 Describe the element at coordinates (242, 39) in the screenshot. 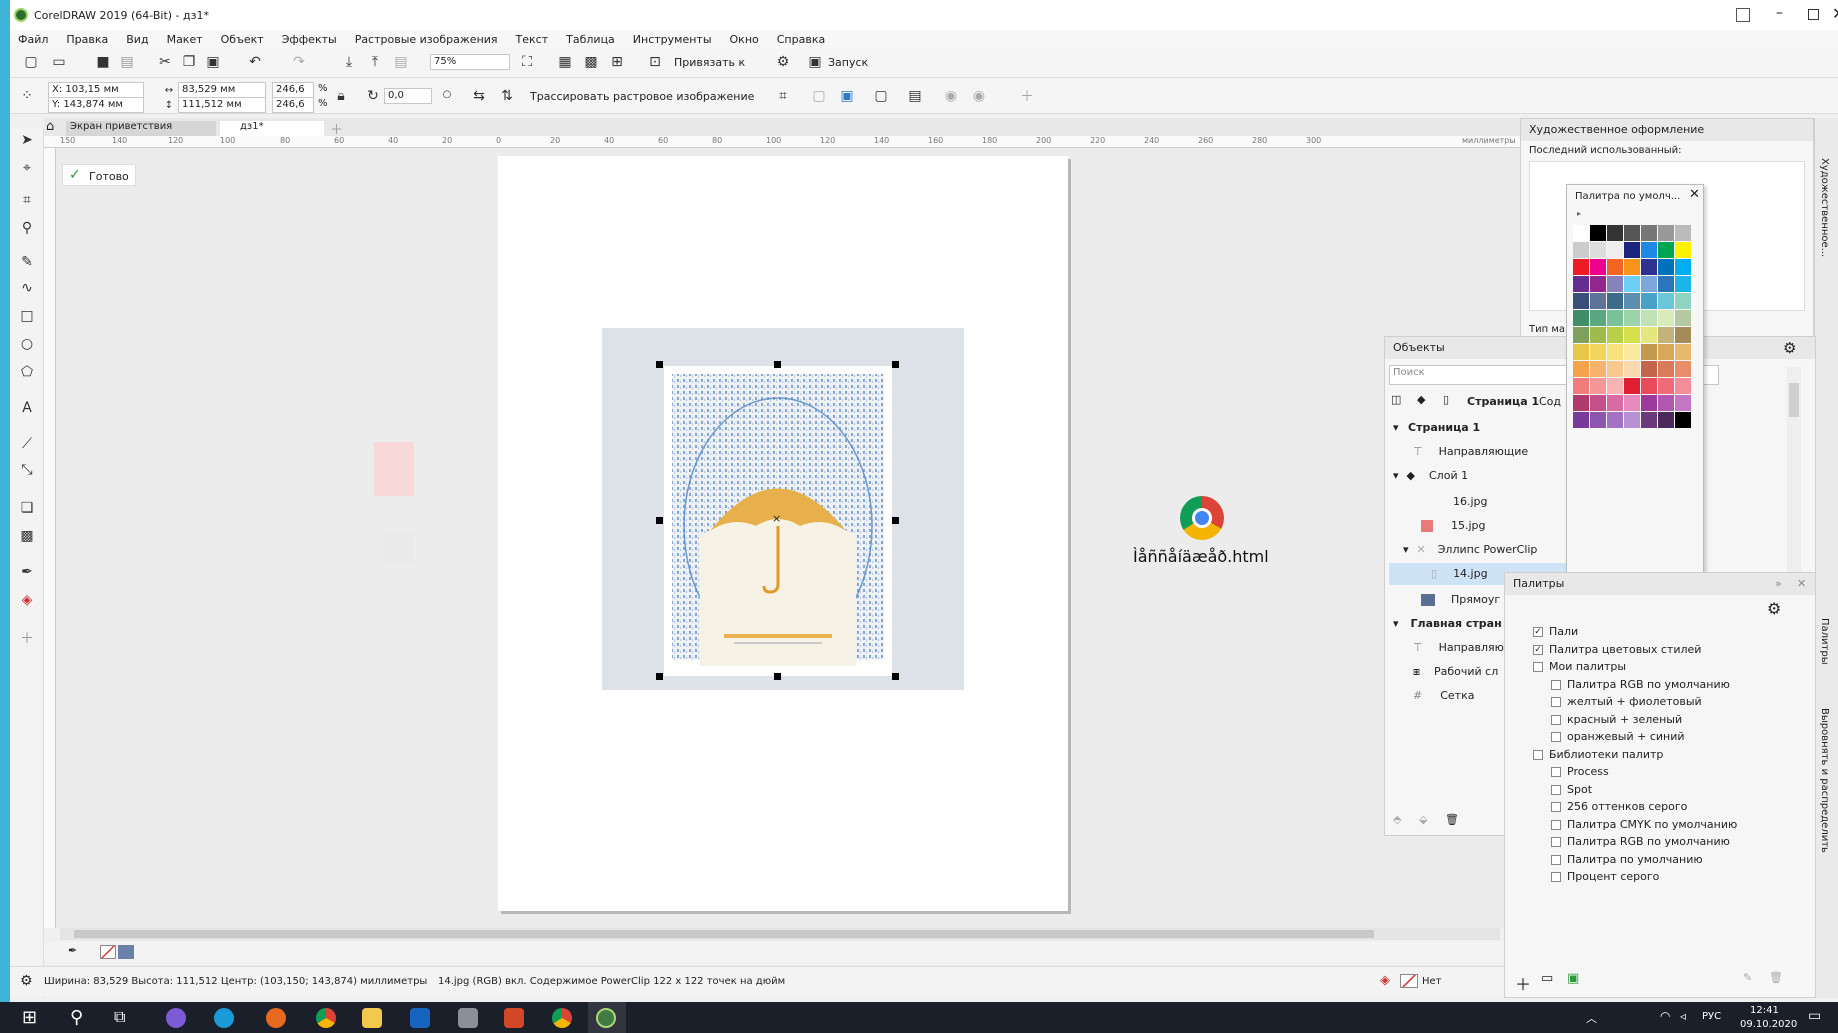

I see `menu-object: Объект` at that location.